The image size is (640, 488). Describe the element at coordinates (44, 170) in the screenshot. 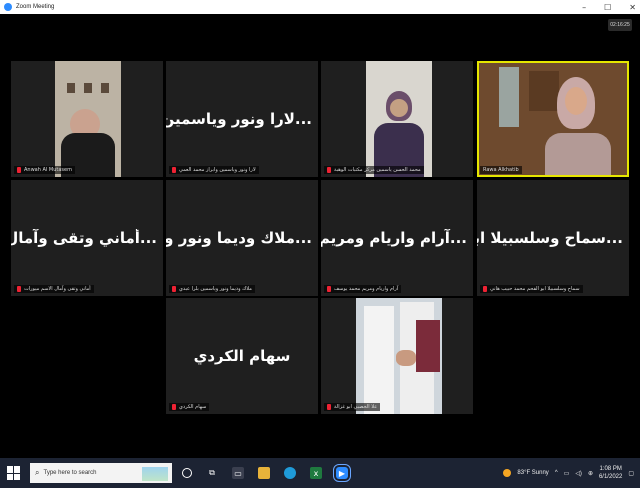

I see `participant-name: Anwah Al Mutasem` at that location.